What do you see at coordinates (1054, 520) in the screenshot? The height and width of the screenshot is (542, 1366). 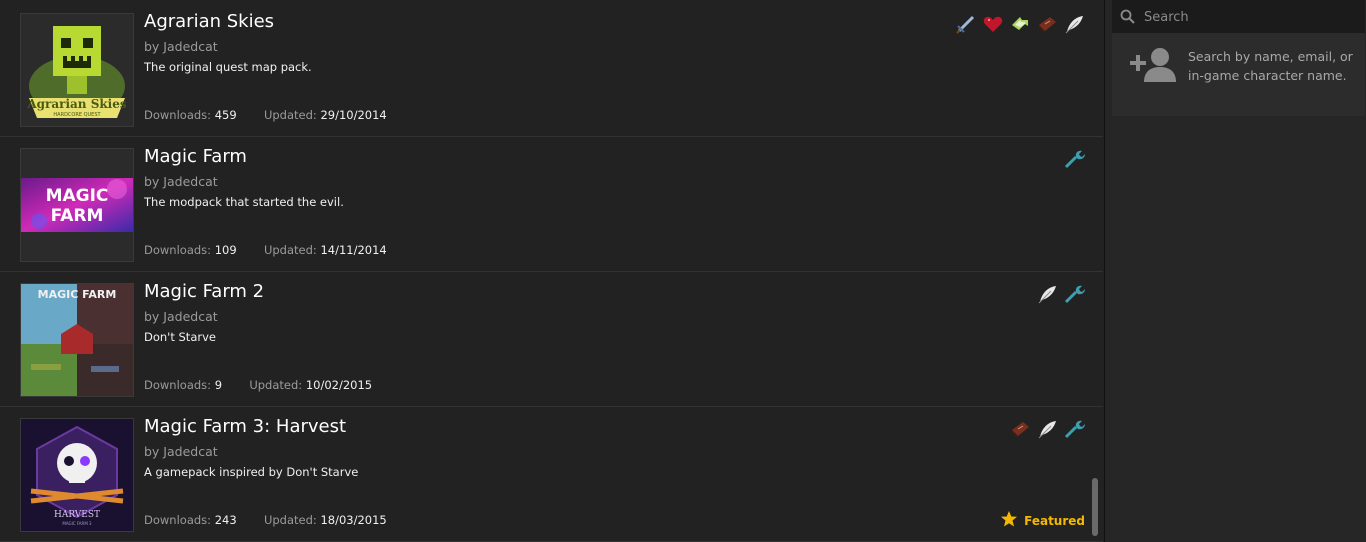 I see `featured-label: Featured` at bounding box center [1054, 520].